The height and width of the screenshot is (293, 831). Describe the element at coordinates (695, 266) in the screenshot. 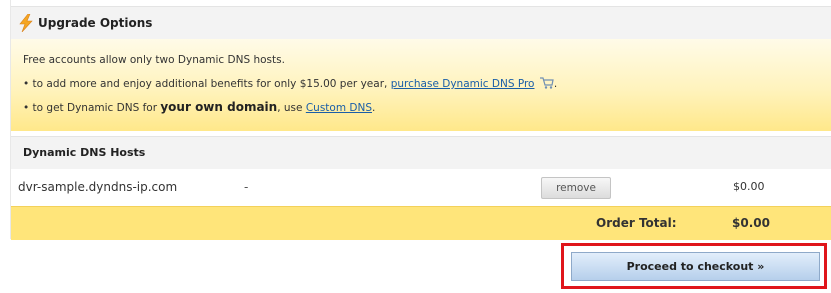

I see `proceed-to-checkout-button: Proceed to checkout »` at that location.